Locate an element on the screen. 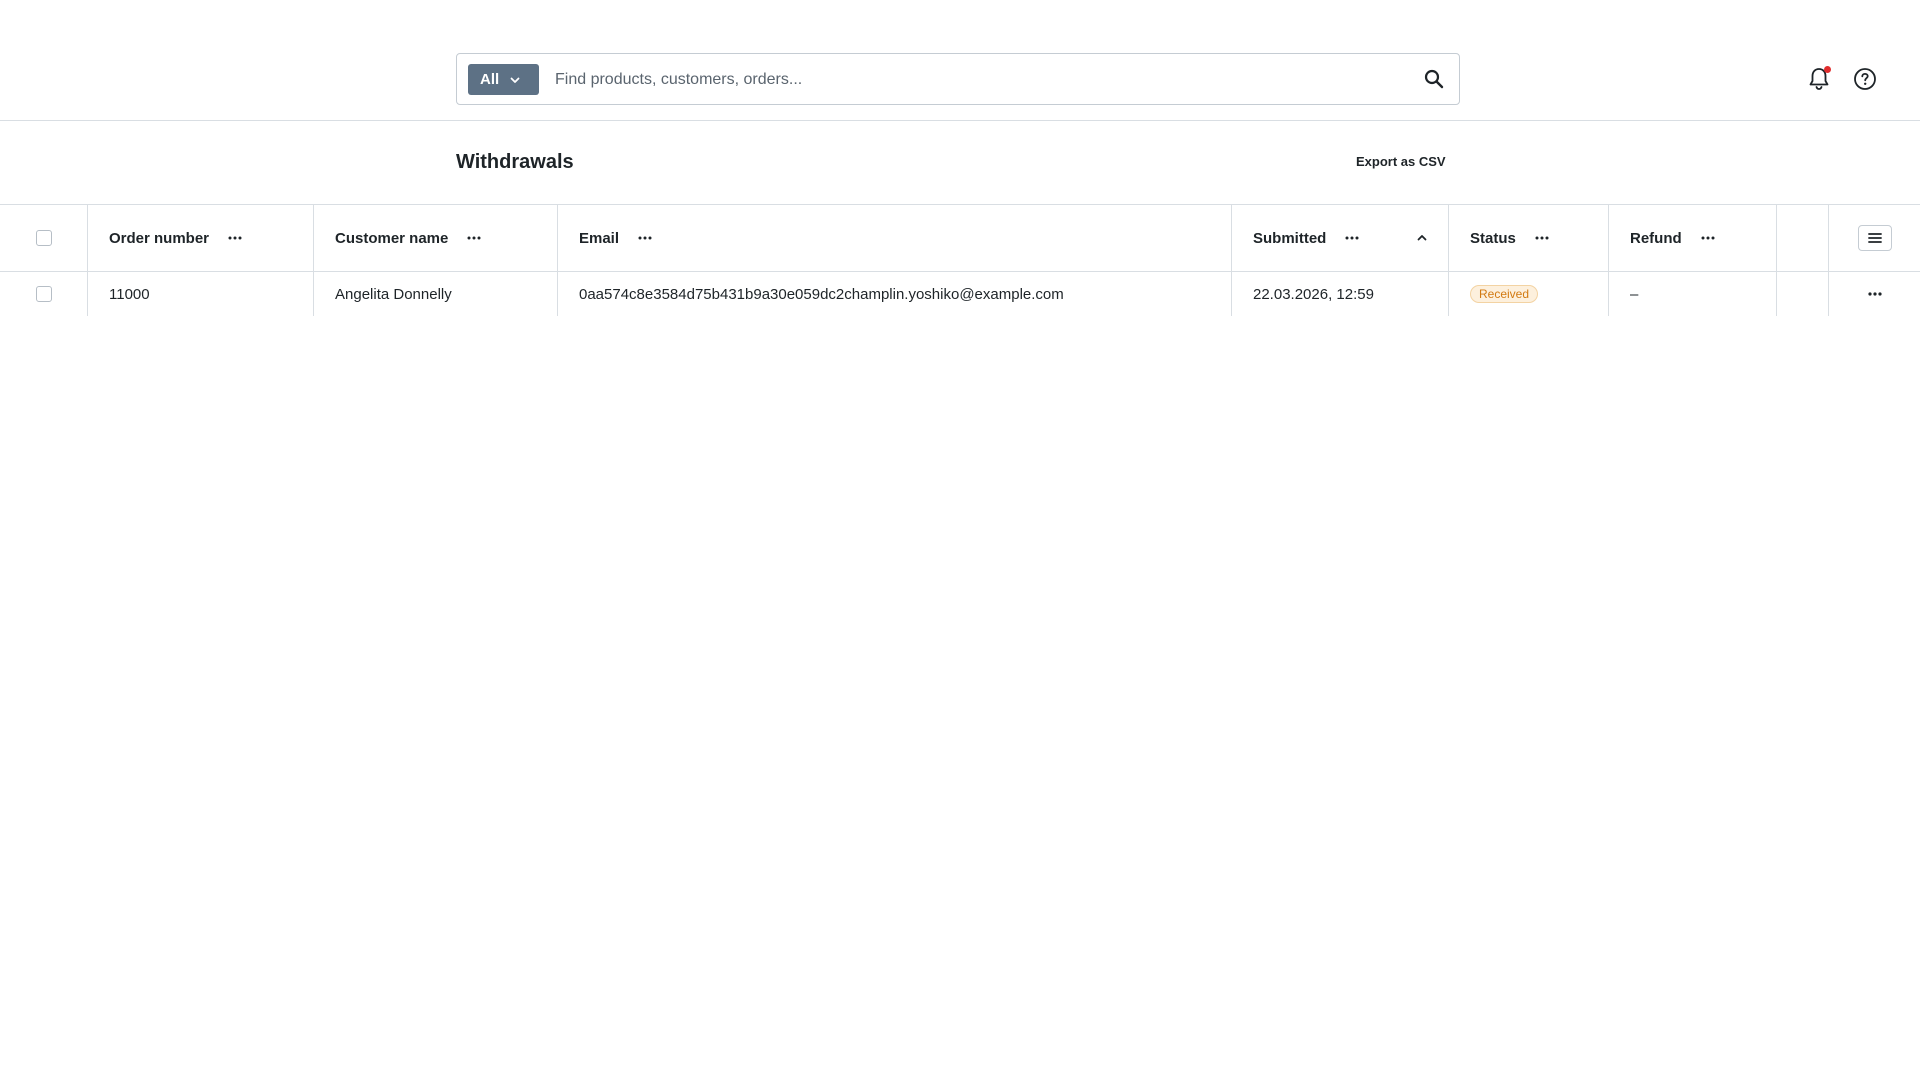  row-actions-cell is located at coordinates (1874, 294).